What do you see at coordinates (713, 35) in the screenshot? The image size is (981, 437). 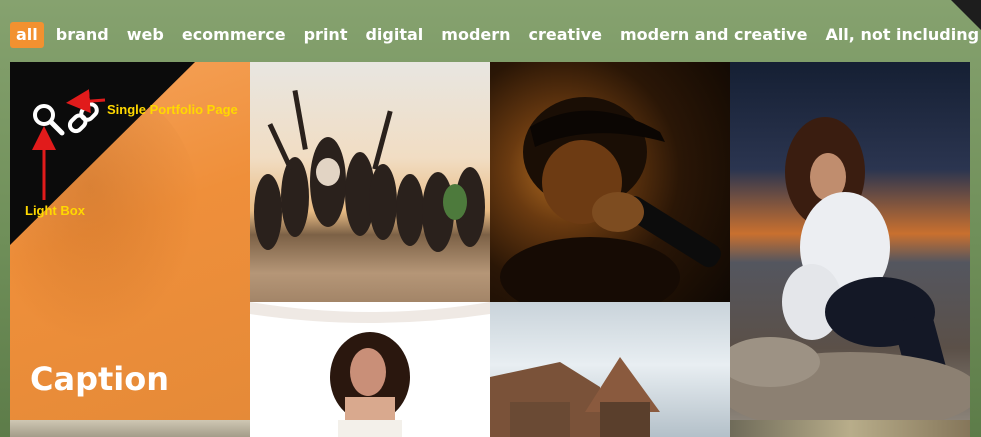 I see `filter-modern-and-creative: modern and creative` at bounding box center [713, 35].